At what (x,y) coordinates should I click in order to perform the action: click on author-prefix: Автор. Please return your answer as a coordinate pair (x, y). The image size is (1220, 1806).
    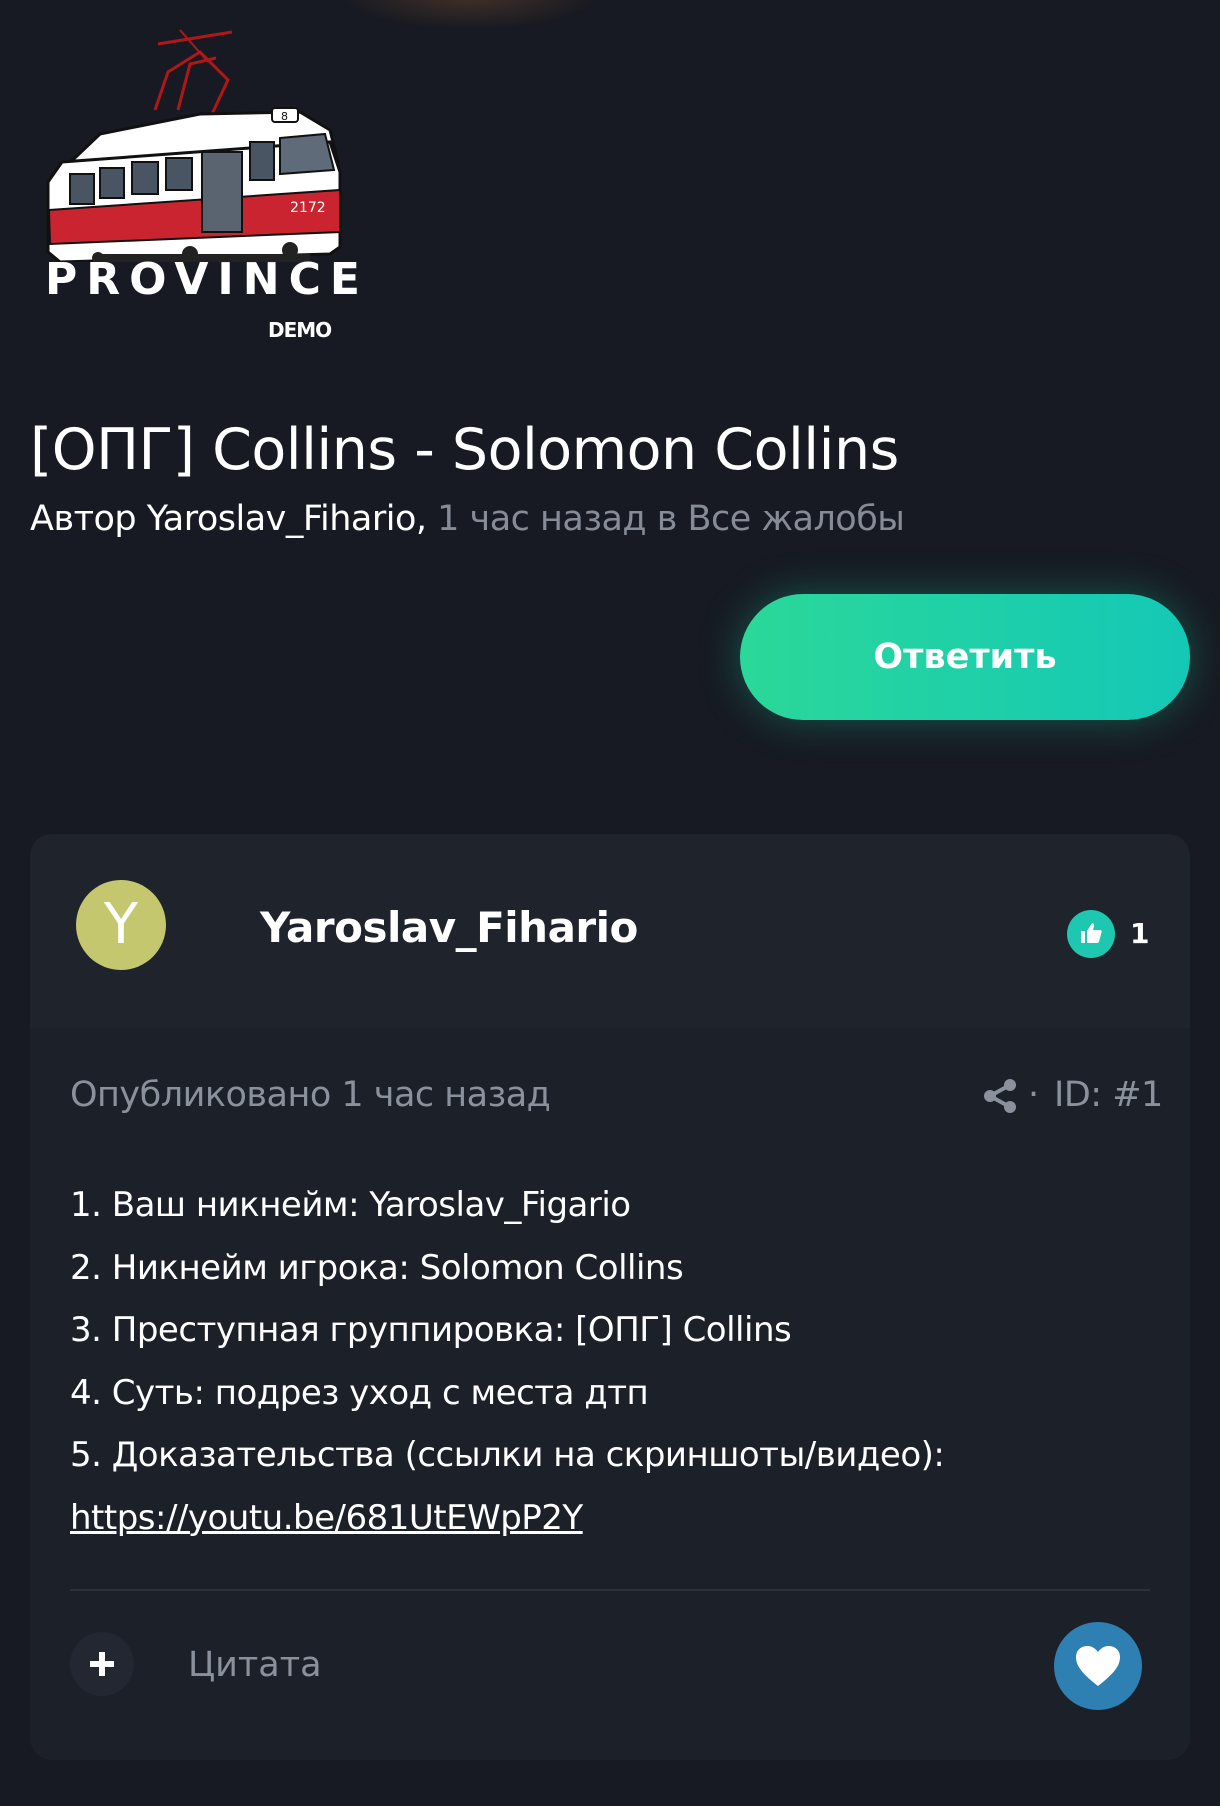
    Looking at the image, I should click on (83, 519).